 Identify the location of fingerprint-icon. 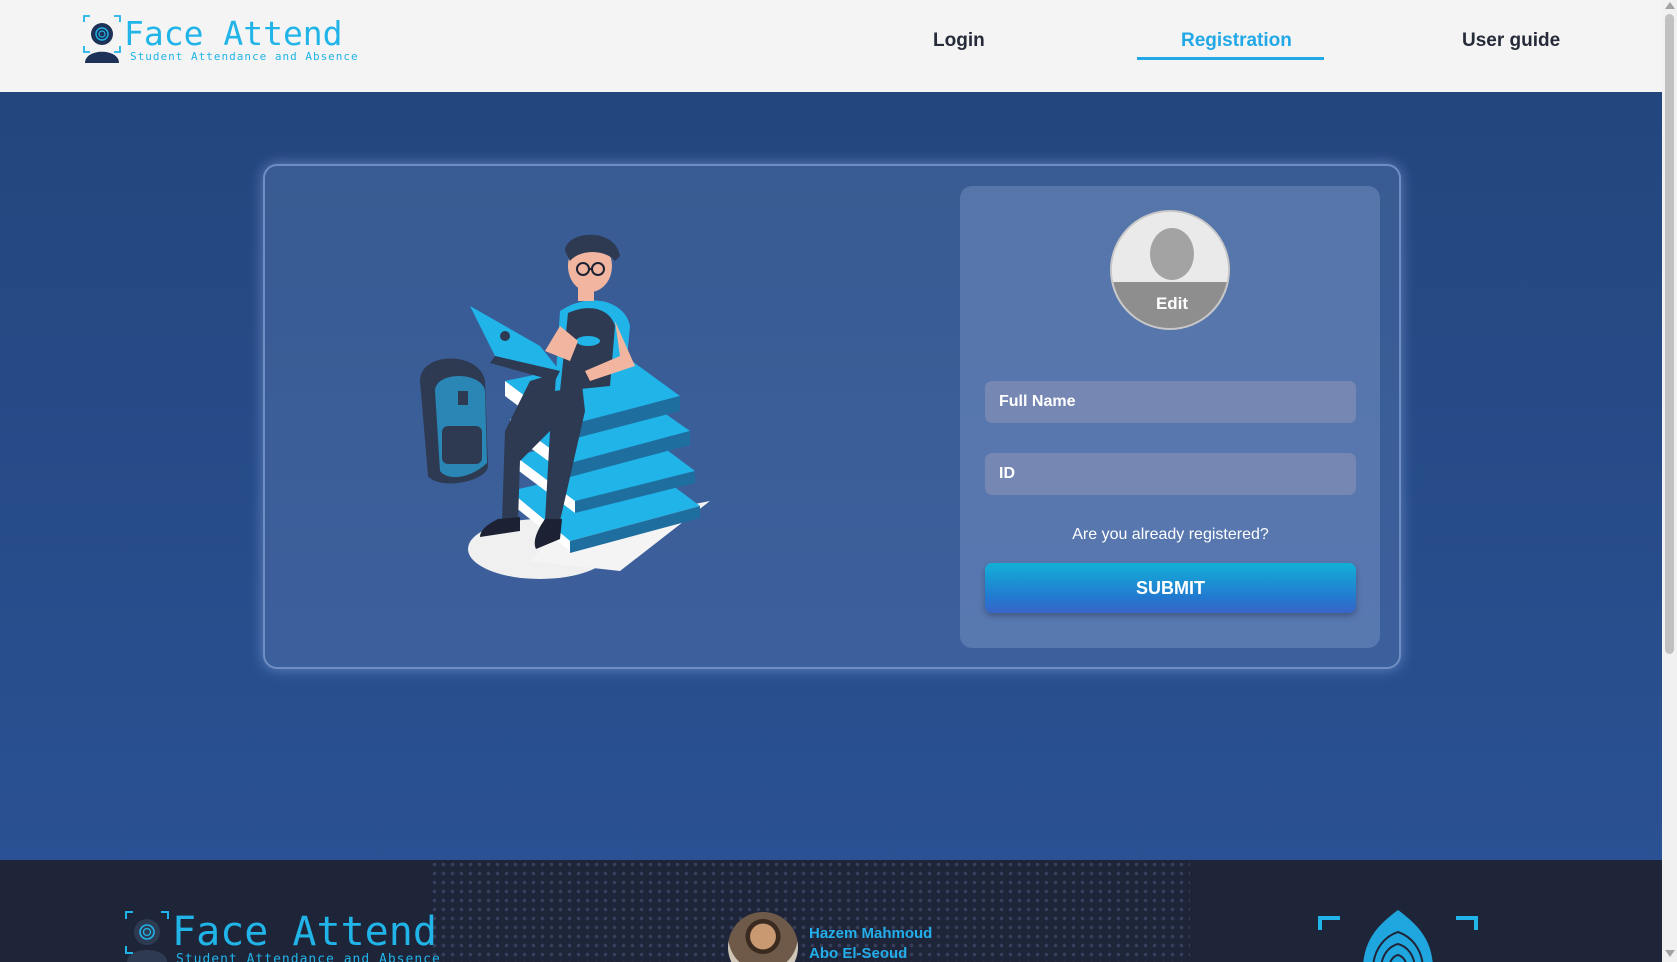
(1398, 936).